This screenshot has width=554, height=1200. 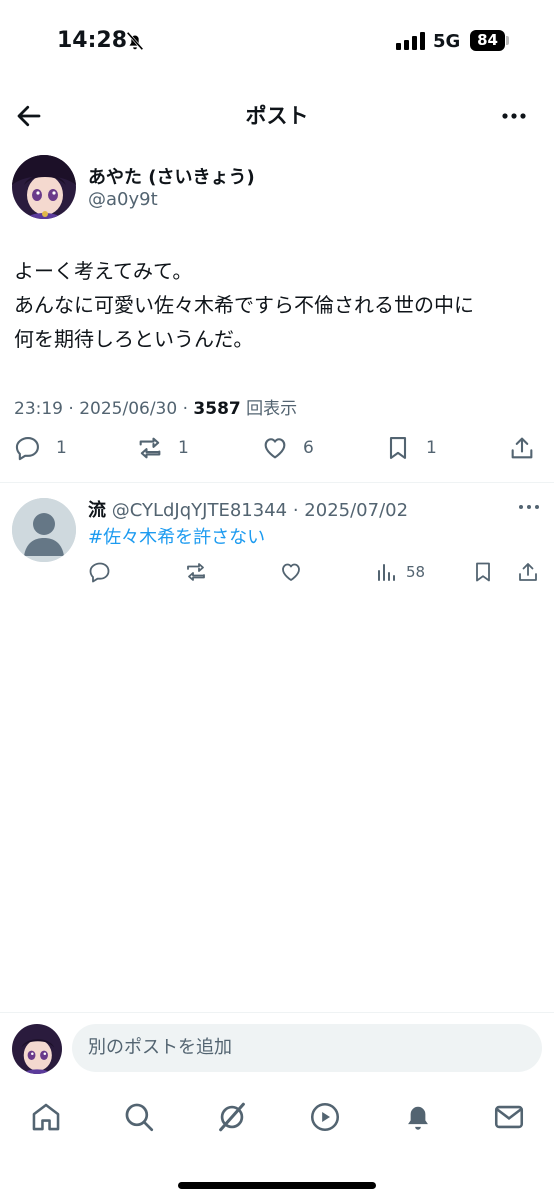 I want to click on header: ポスト, so click(x=277, y=115).